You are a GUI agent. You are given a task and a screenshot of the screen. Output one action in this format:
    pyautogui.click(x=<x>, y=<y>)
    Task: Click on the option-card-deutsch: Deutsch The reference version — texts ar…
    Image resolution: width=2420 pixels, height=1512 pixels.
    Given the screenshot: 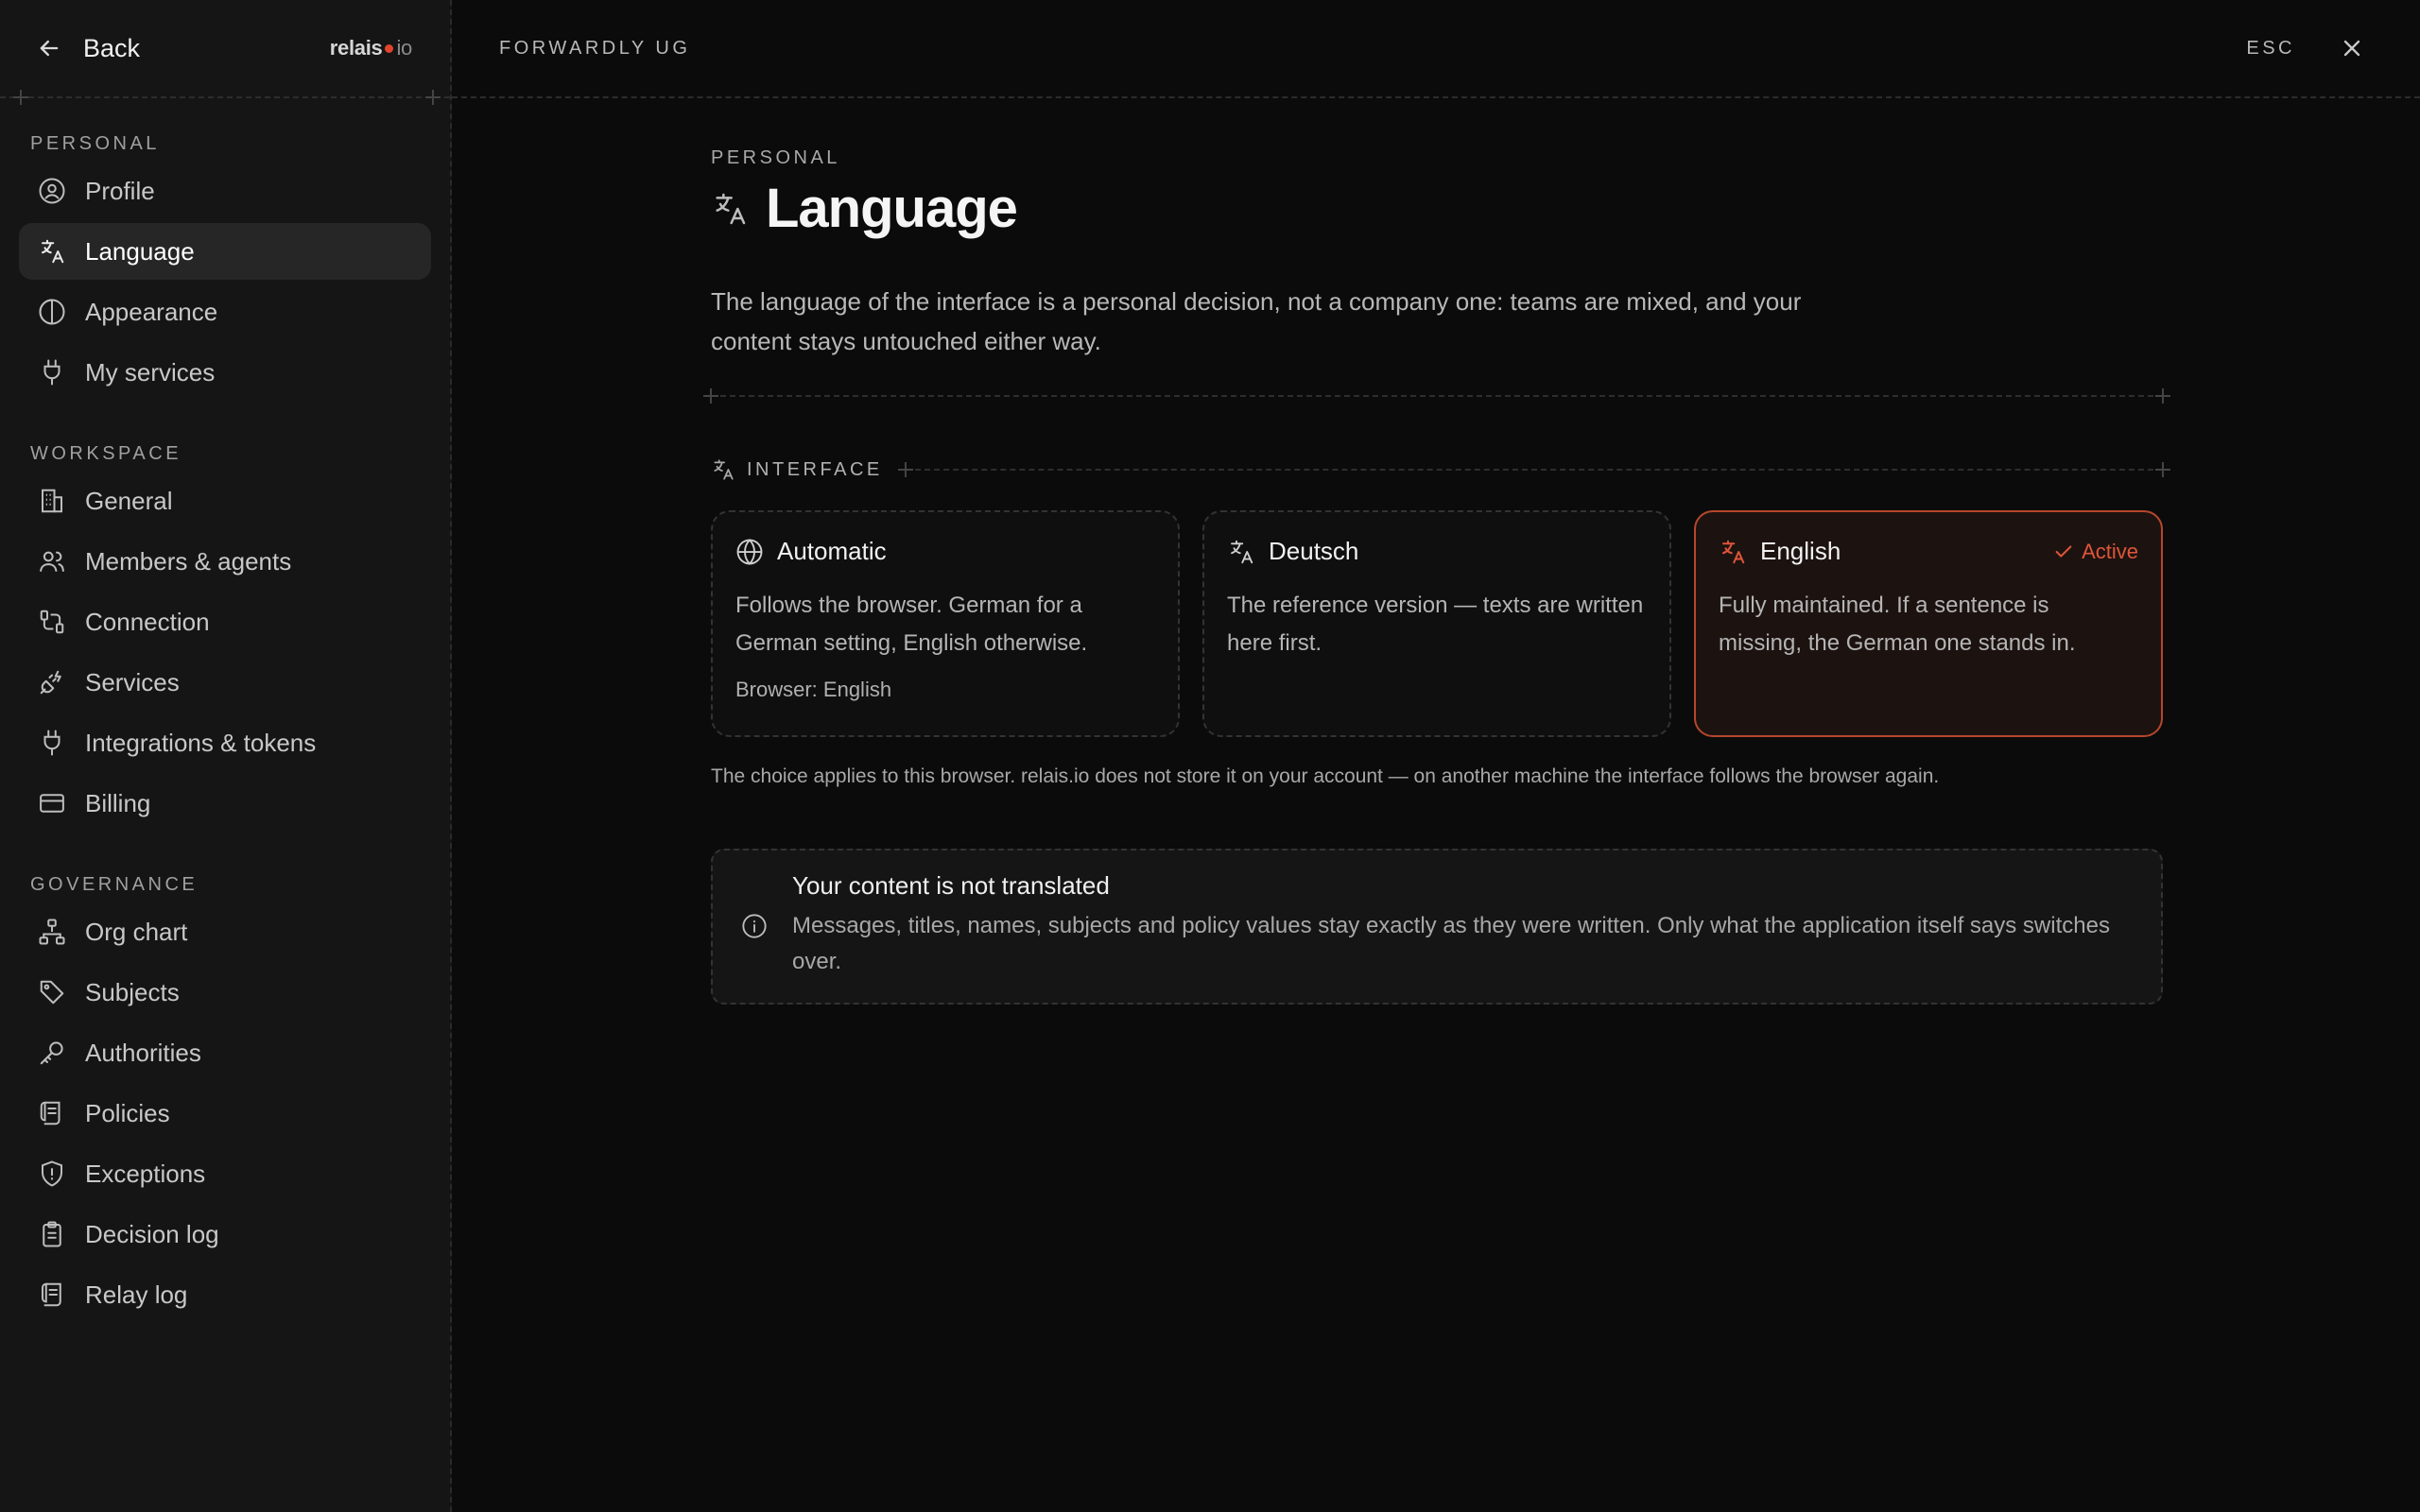 What is the action you would take?
    pyautogui.click(x=1437, y=623)
    